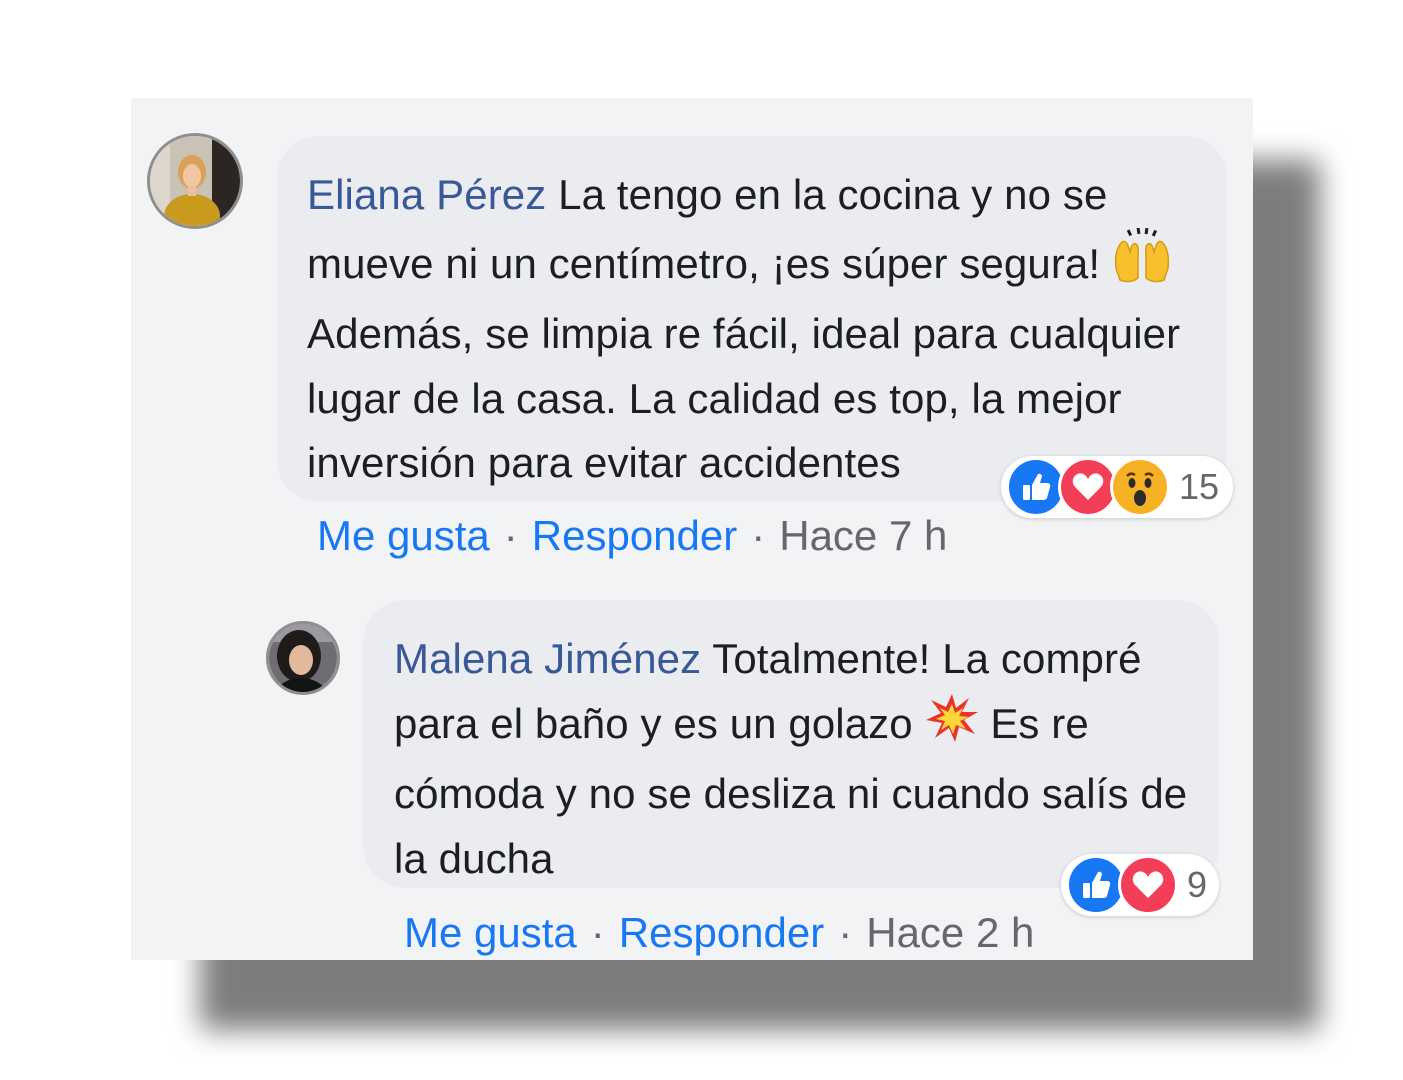 Image resolution: width=1403 pixels, height=1080 pixels. I want to click on timestamp: Hace 2 h, so click(950, 932).